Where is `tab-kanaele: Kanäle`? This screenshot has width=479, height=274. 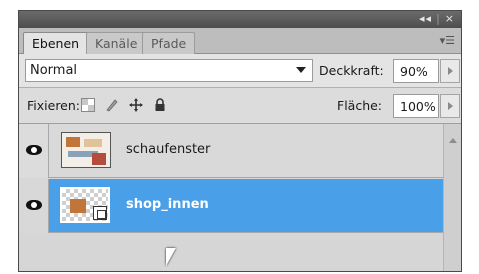 tab-kanaele: Kanäle is located at coordinates (116, 43).